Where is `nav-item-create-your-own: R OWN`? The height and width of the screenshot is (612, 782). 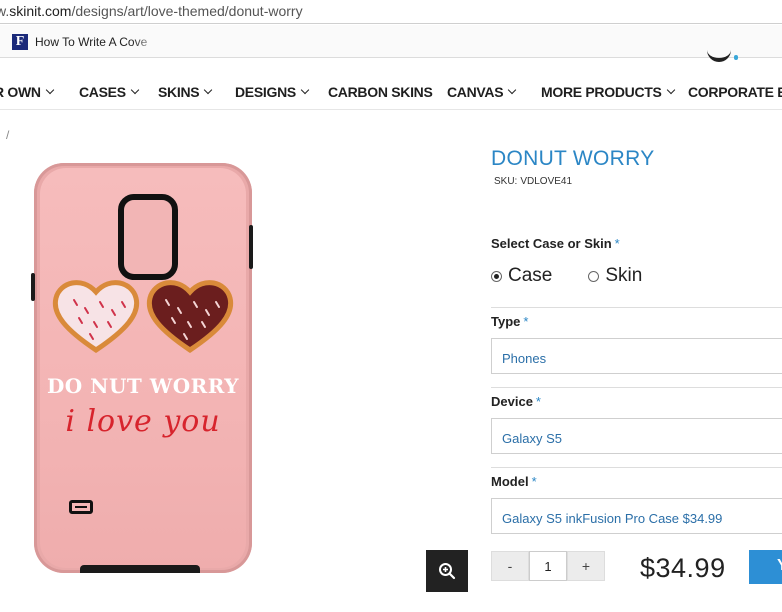 nav-item-create-your-own: R OWN is located at coordinates (27, 92).